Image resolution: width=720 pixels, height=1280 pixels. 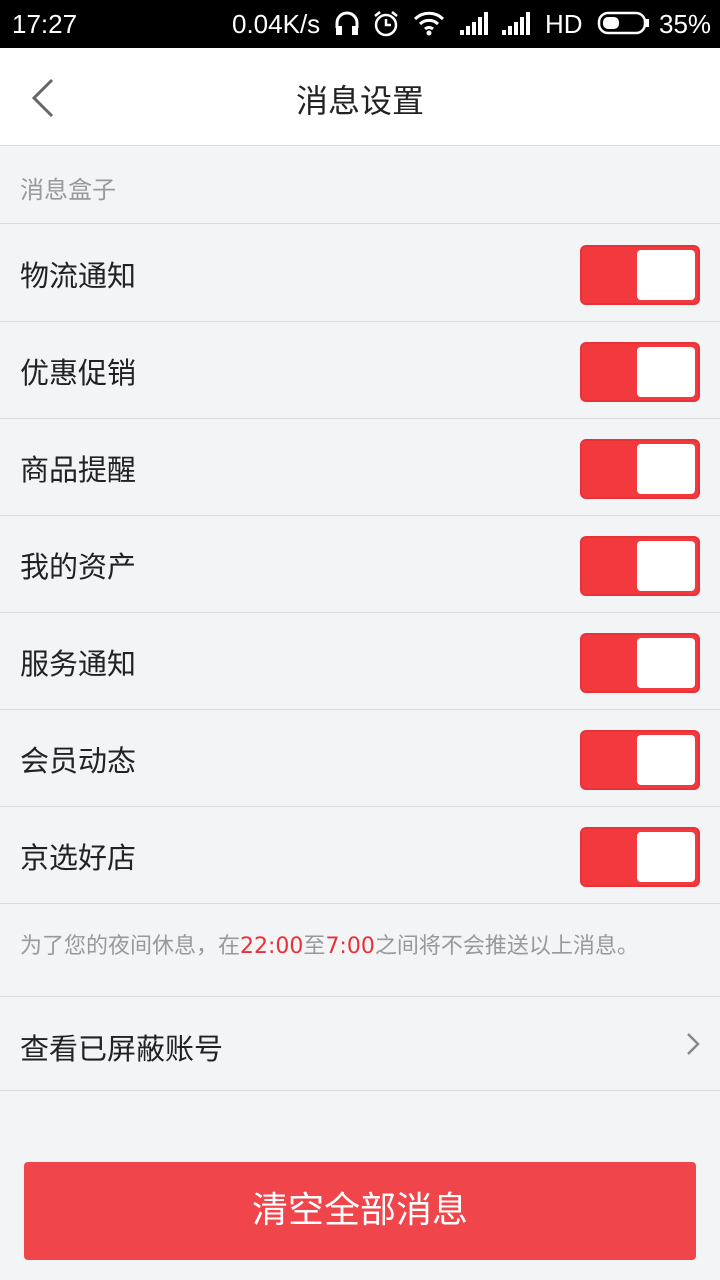 I want to click on wifi-icon, so click(x=429, y=23).